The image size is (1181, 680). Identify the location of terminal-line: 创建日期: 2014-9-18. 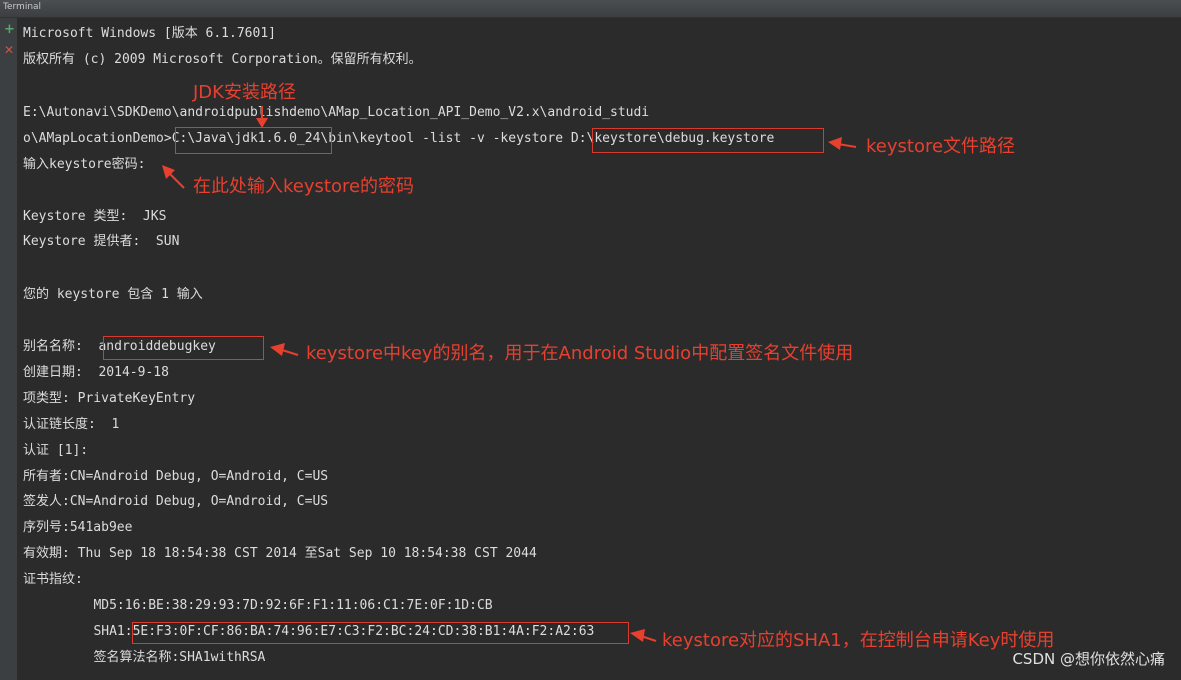
(96, 372).